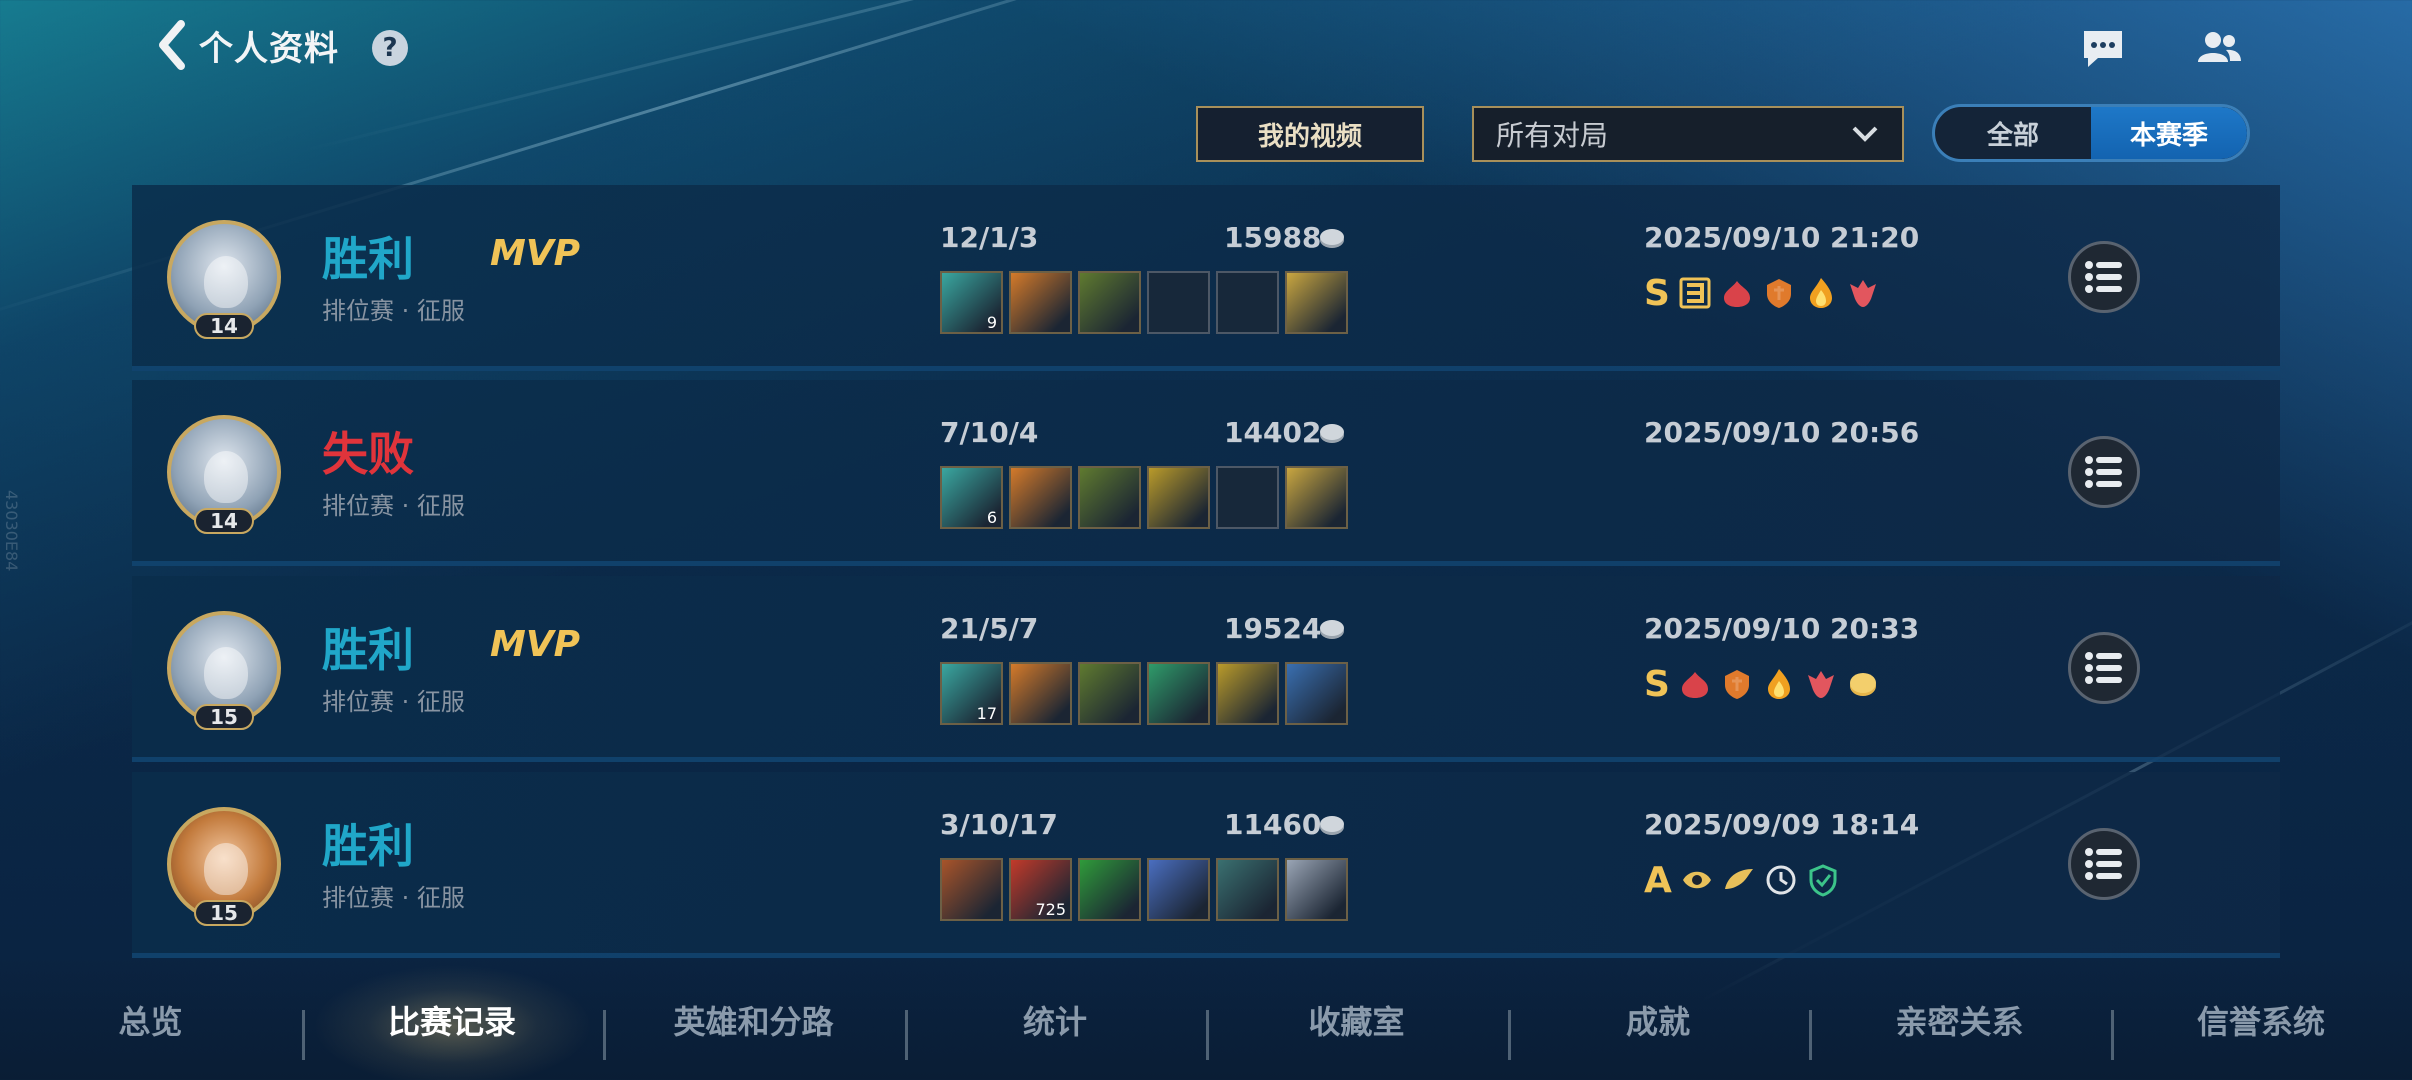  I want to click on nav-tab: 总览, so click(150, 1020).